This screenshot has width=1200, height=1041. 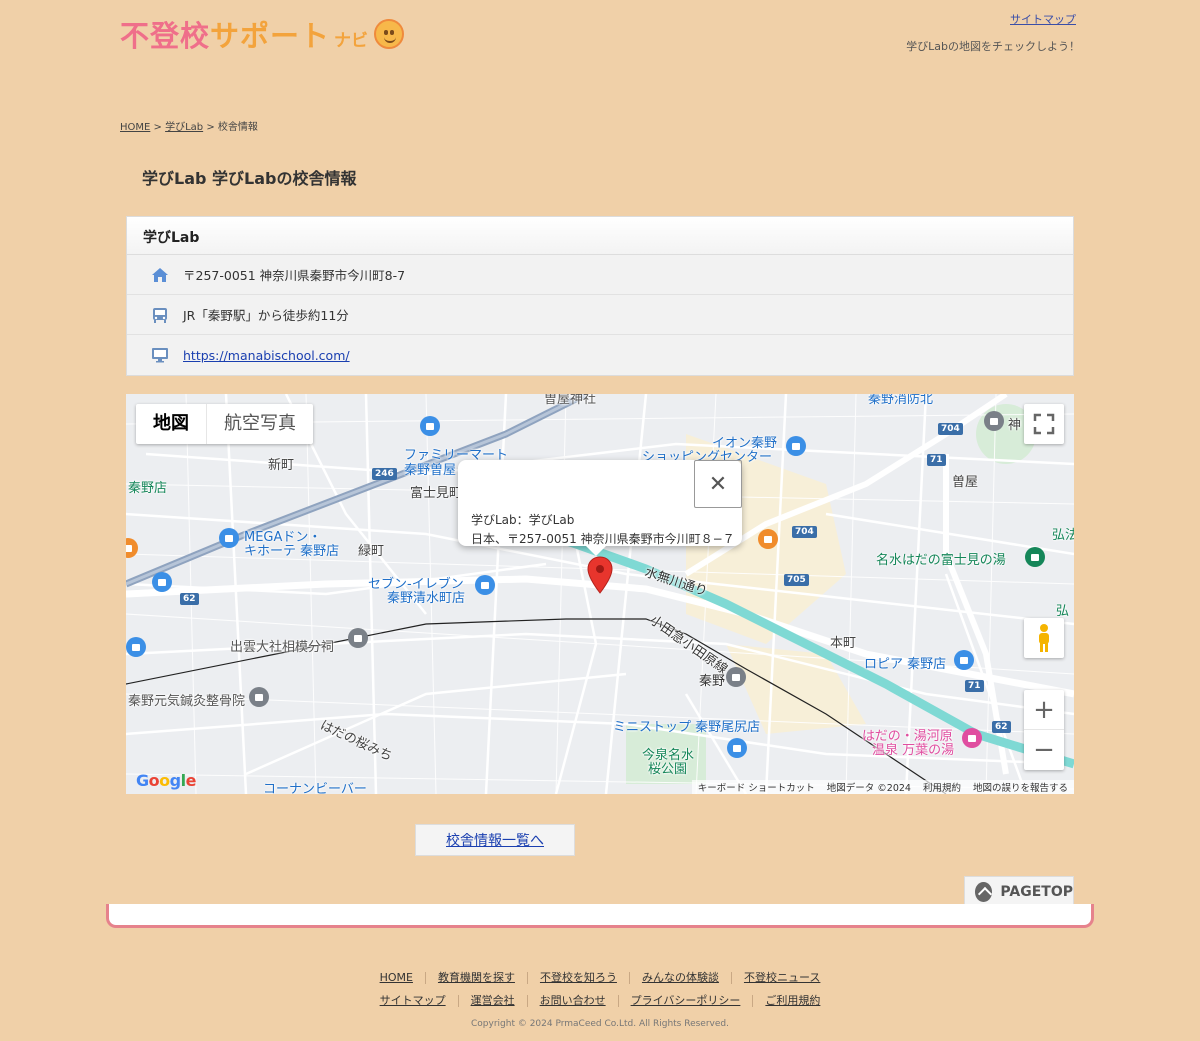 I want to click on footer-link-company: 運営会社, so click(x=492, y=1001).